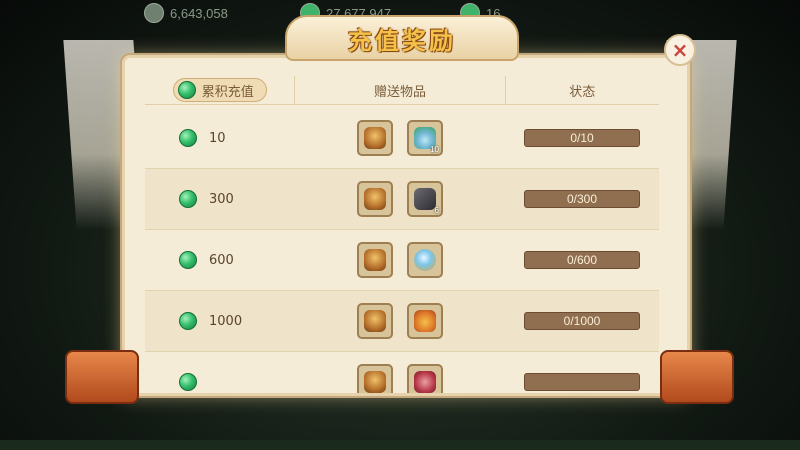  I want to click on header-gifts: 赠送物品, so click(400, 90).